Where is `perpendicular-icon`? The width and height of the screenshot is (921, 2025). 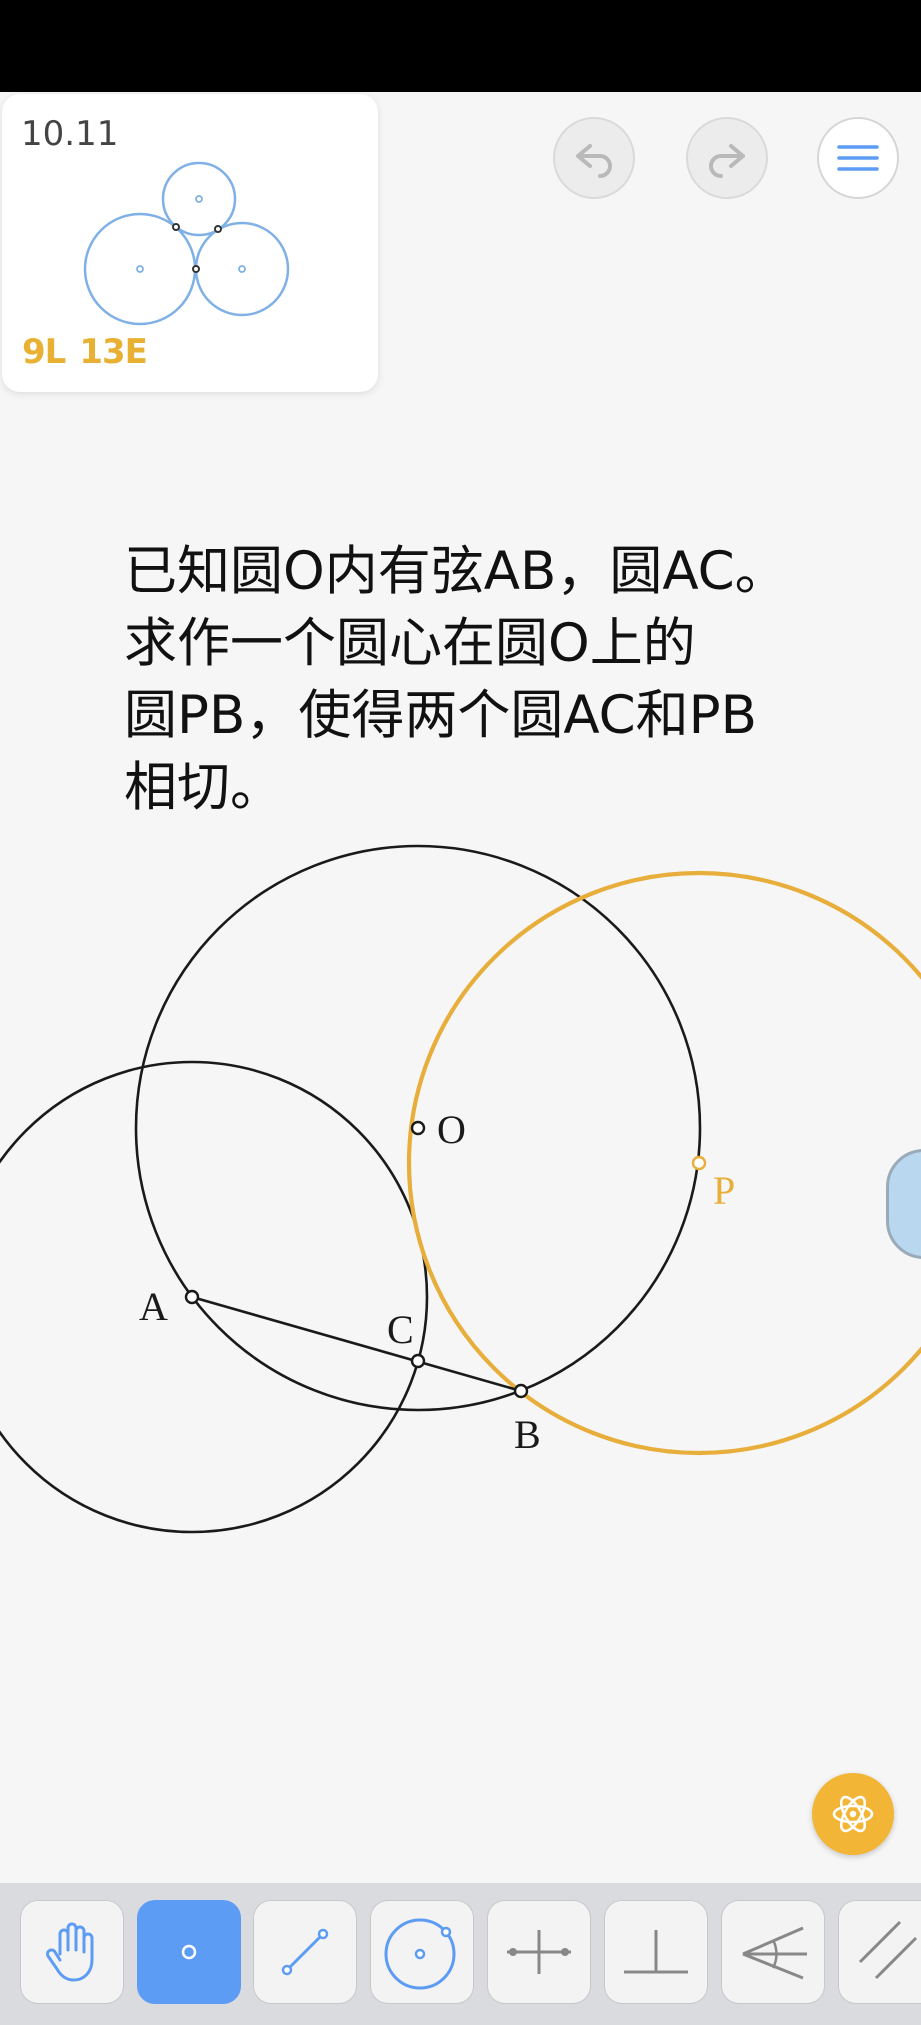
perpendicular-icon is located at coordinates (656, 1952).